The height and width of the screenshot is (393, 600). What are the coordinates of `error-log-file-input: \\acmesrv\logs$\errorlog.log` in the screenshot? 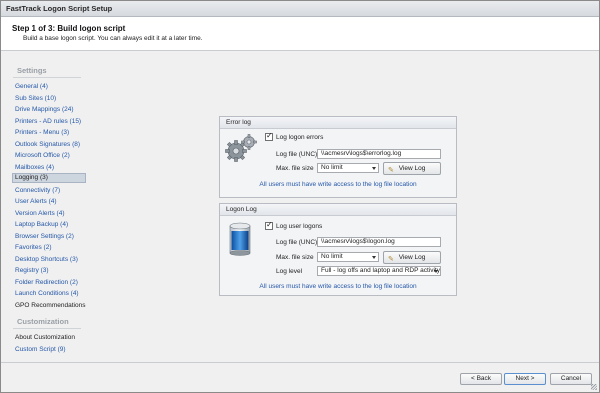 It's located at (379, 154).